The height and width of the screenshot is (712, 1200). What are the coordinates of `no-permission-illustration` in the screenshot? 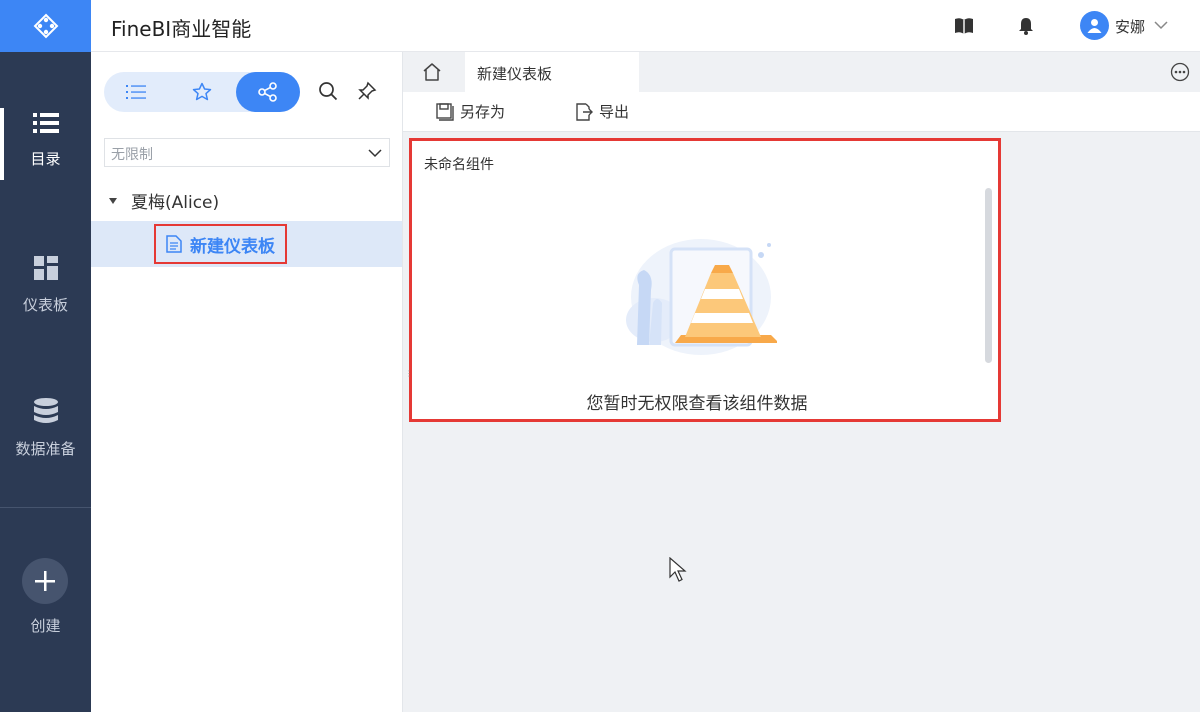 It's located at (701, 297).